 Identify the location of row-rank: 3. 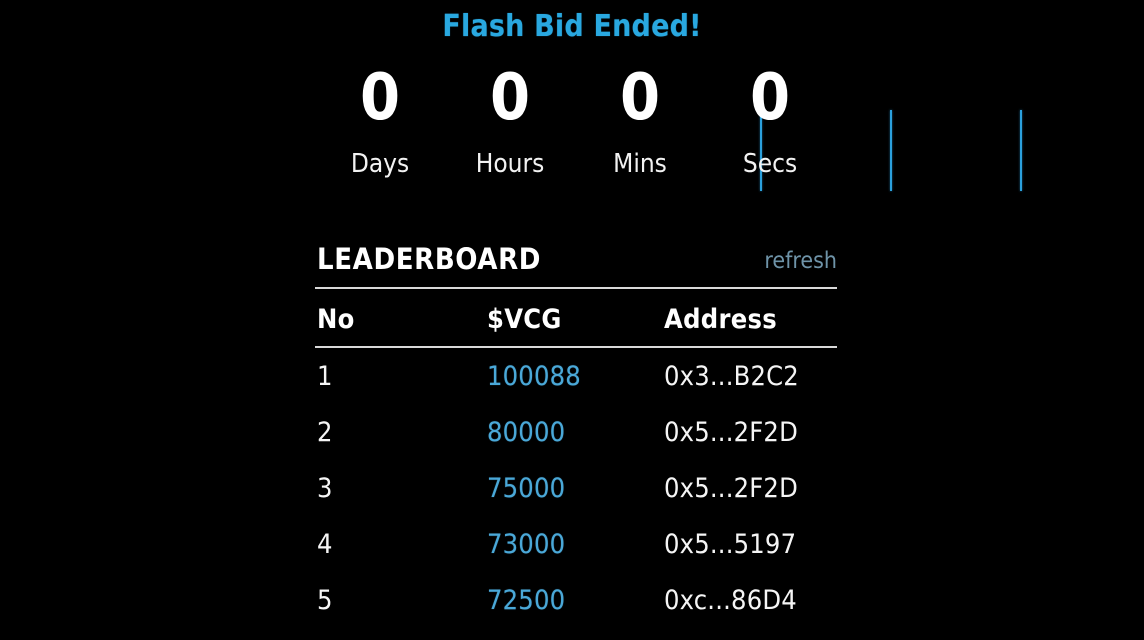
(325, 488).